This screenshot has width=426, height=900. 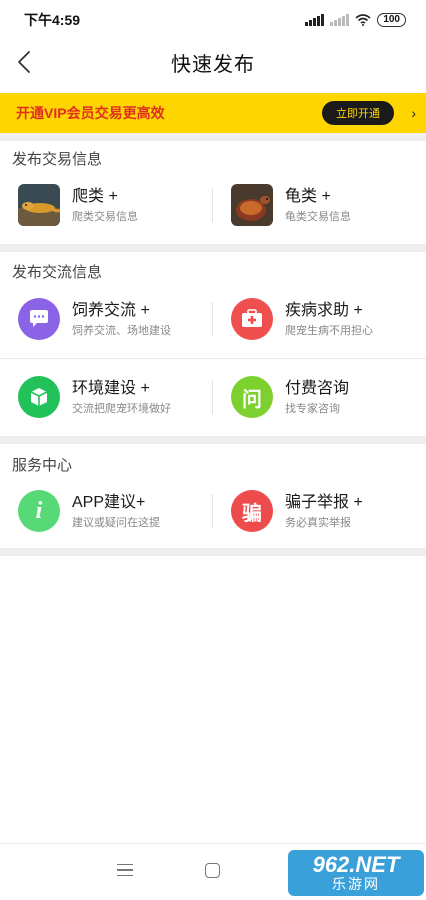 What do you see at coordinates (318, 216) in the screenshot?
I see `turtle-item-subtitle: 龟类交易信息` at bounding box center [318, 216].